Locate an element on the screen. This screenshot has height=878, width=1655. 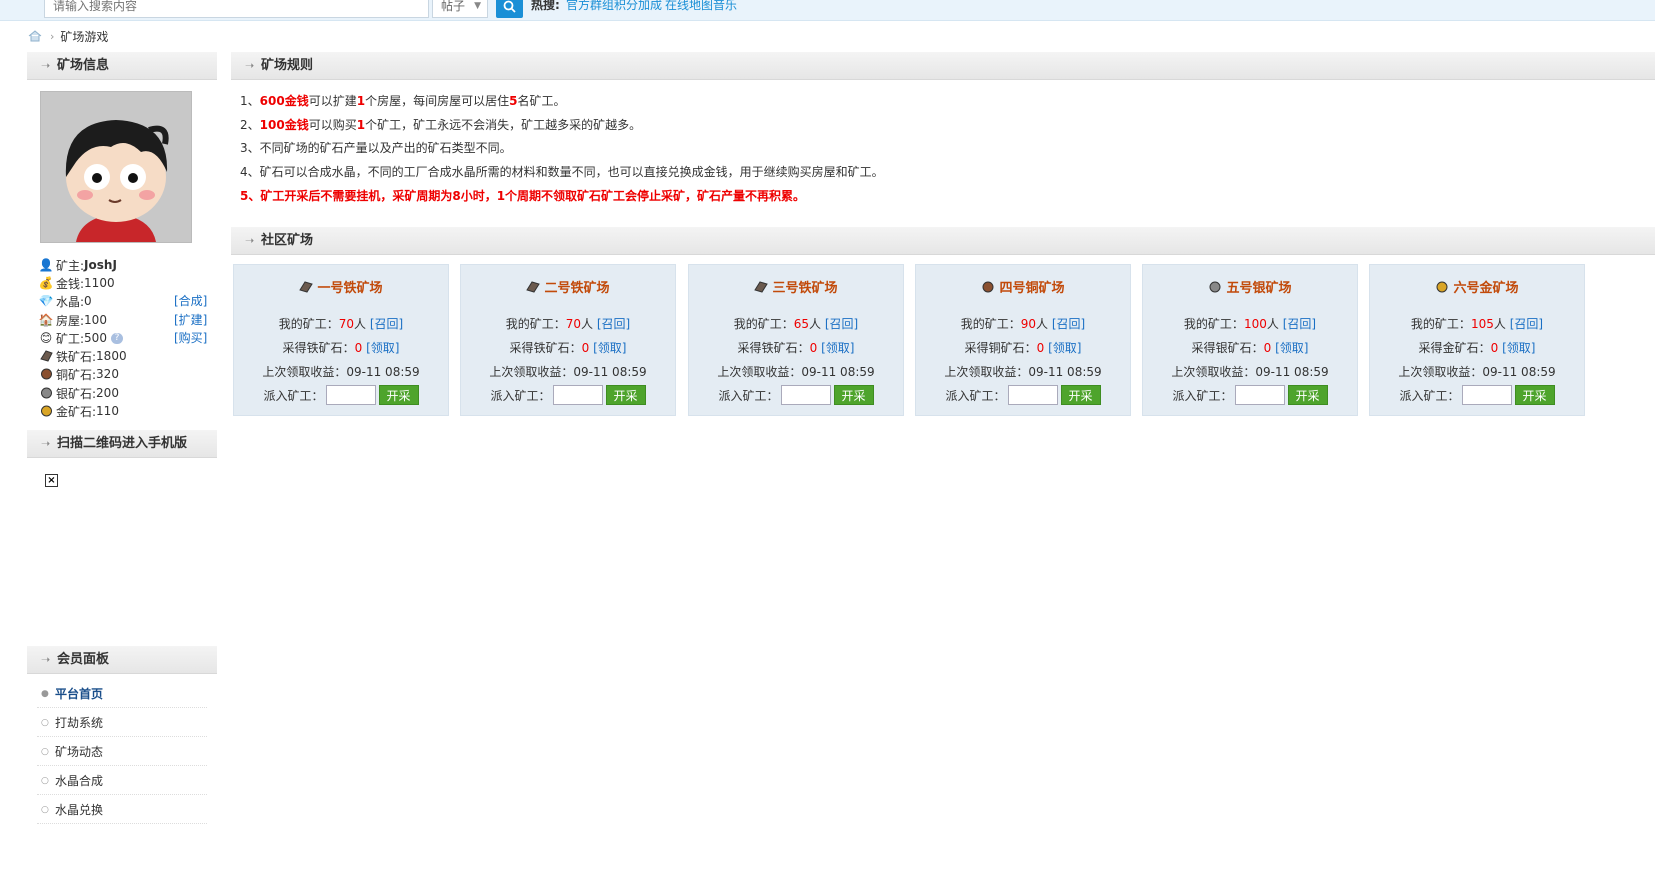
house-row: 🏠 房屋: 100 is located at coordinates (73, 320).